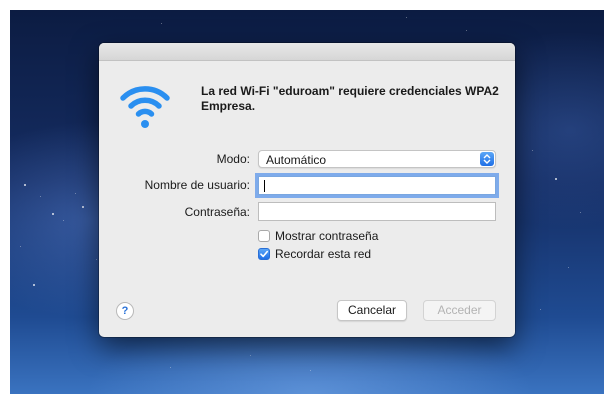  What do you see at coordinates (323, 254) in the screenshot?
I see `remember-network-label: Recordar esta red` at bounding box center [323, 254].